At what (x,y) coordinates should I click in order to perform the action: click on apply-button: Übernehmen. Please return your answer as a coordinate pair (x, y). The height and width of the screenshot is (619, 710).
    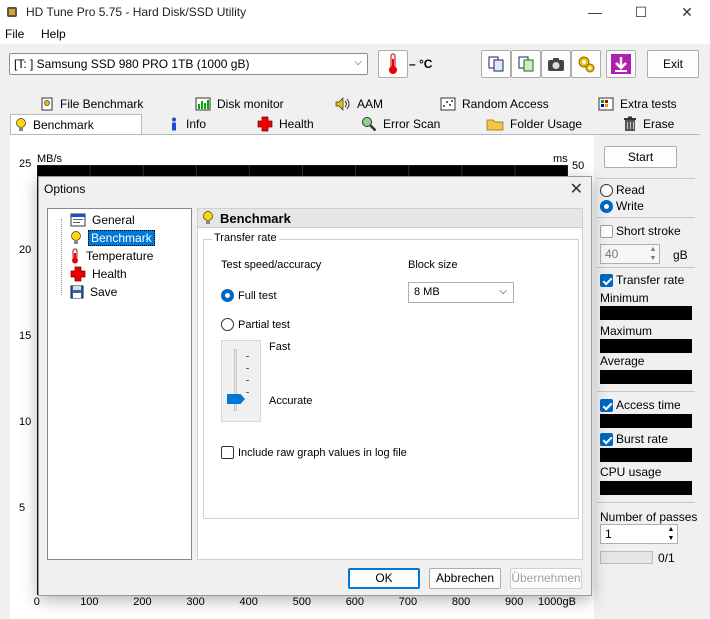
    Looking at the image, I should click on (546, 578).